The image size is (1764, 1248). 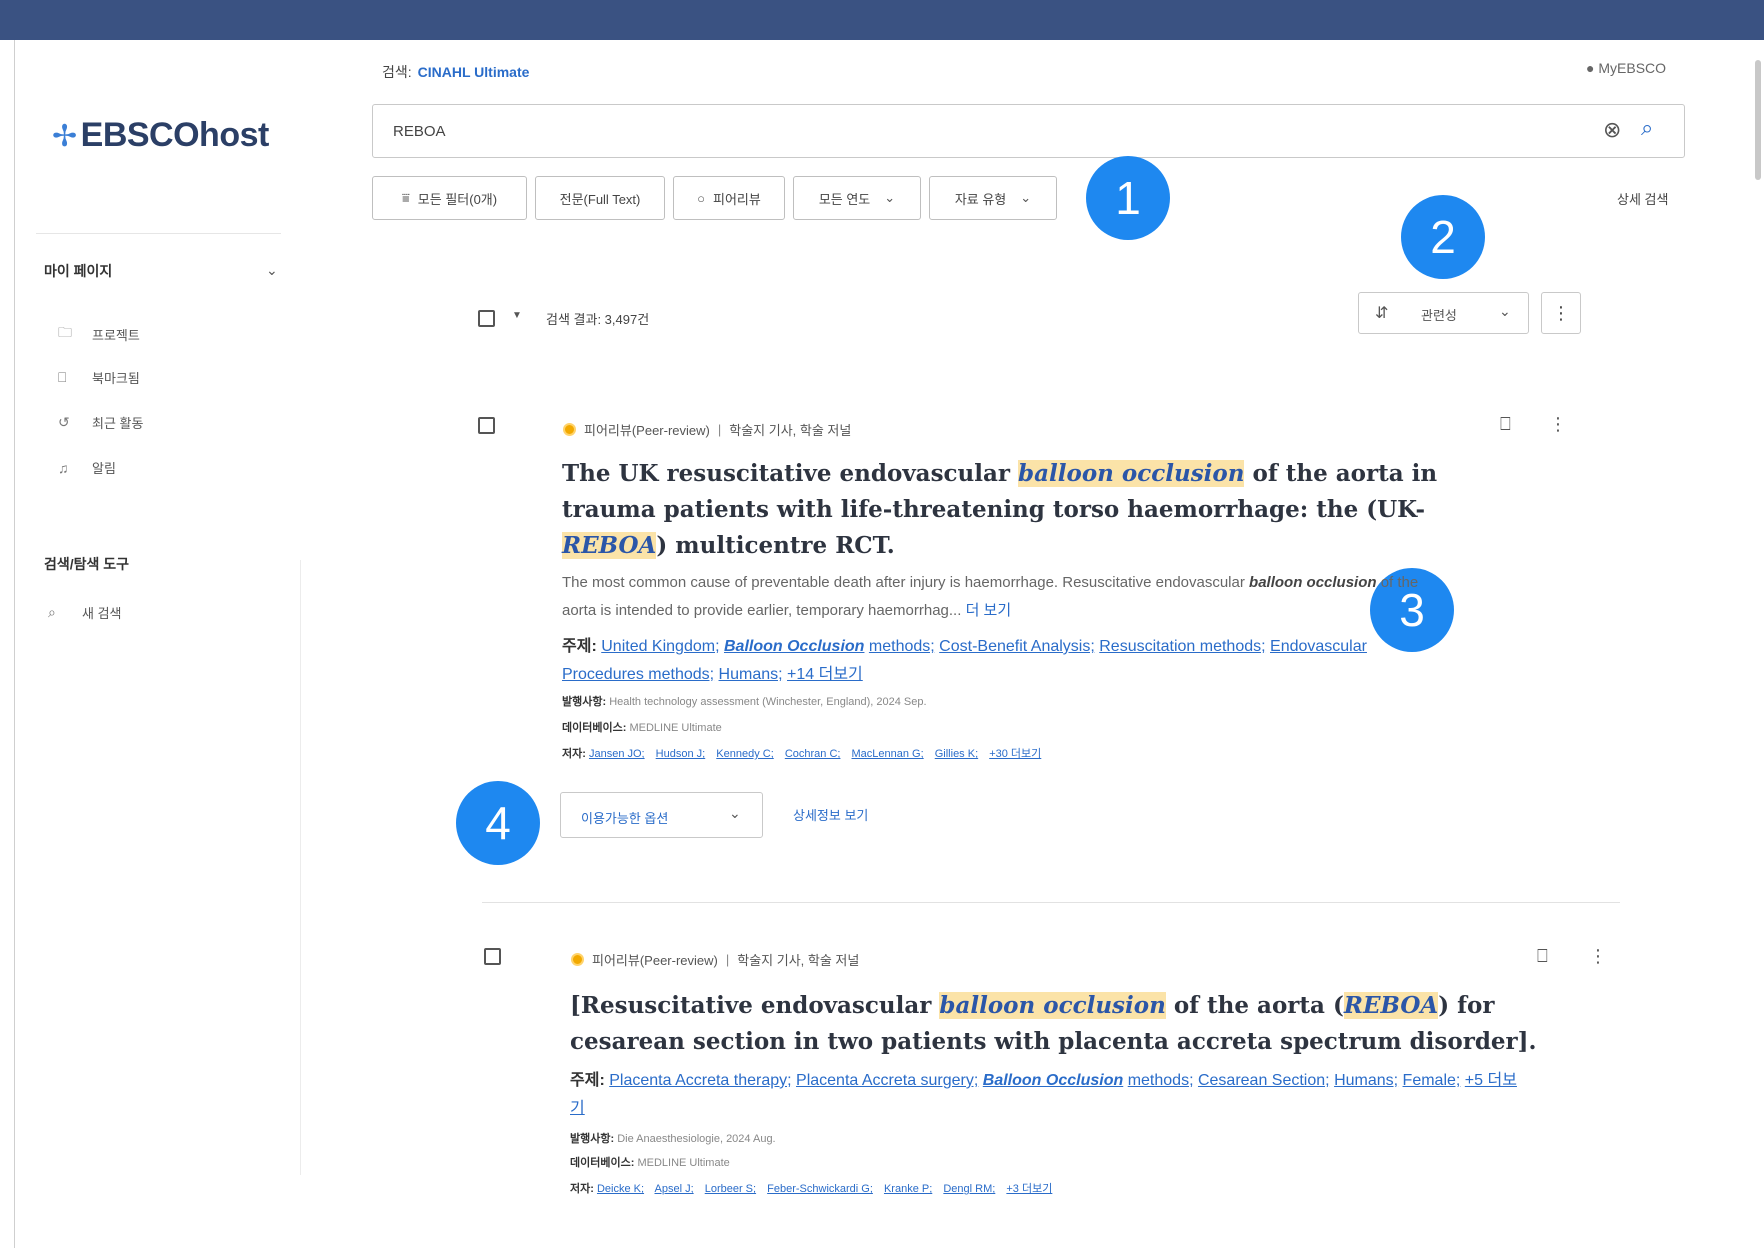 What do you see at coordinates (598, 319) in the screenshot?
I see `result-count: 검색 결과: 3,497건` at bounding box center [598, 319].